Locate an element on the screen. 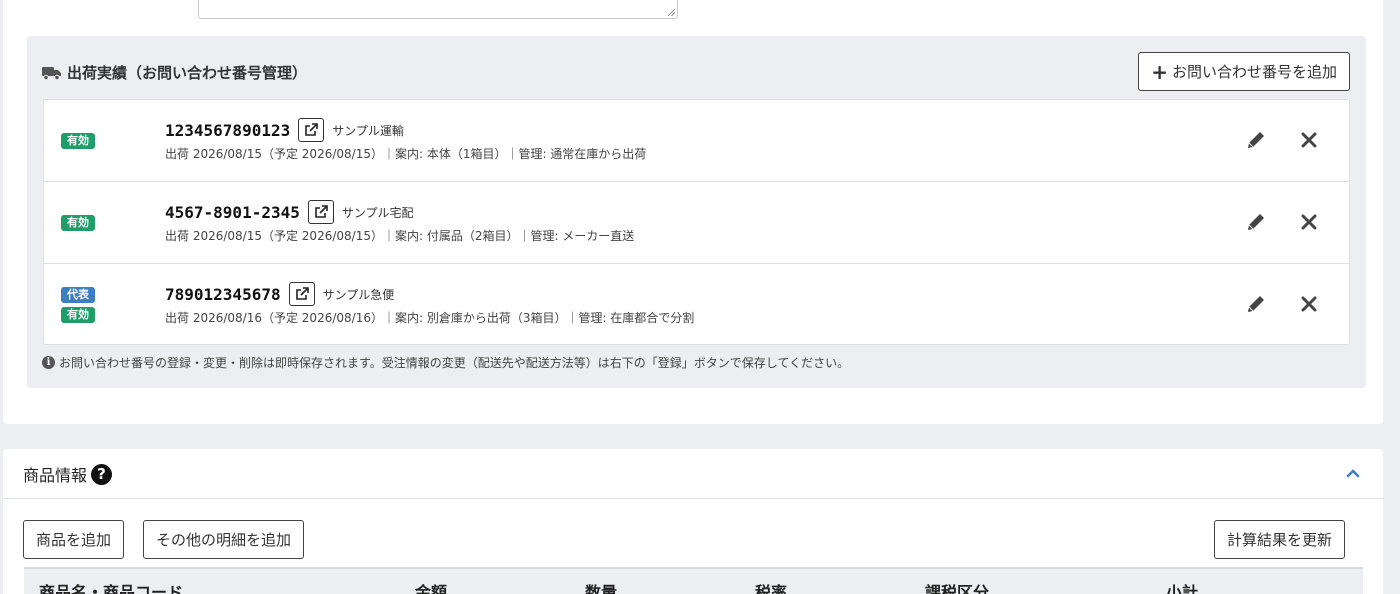  status-badges: 代表 有効 is located at coordinates (78, 305).